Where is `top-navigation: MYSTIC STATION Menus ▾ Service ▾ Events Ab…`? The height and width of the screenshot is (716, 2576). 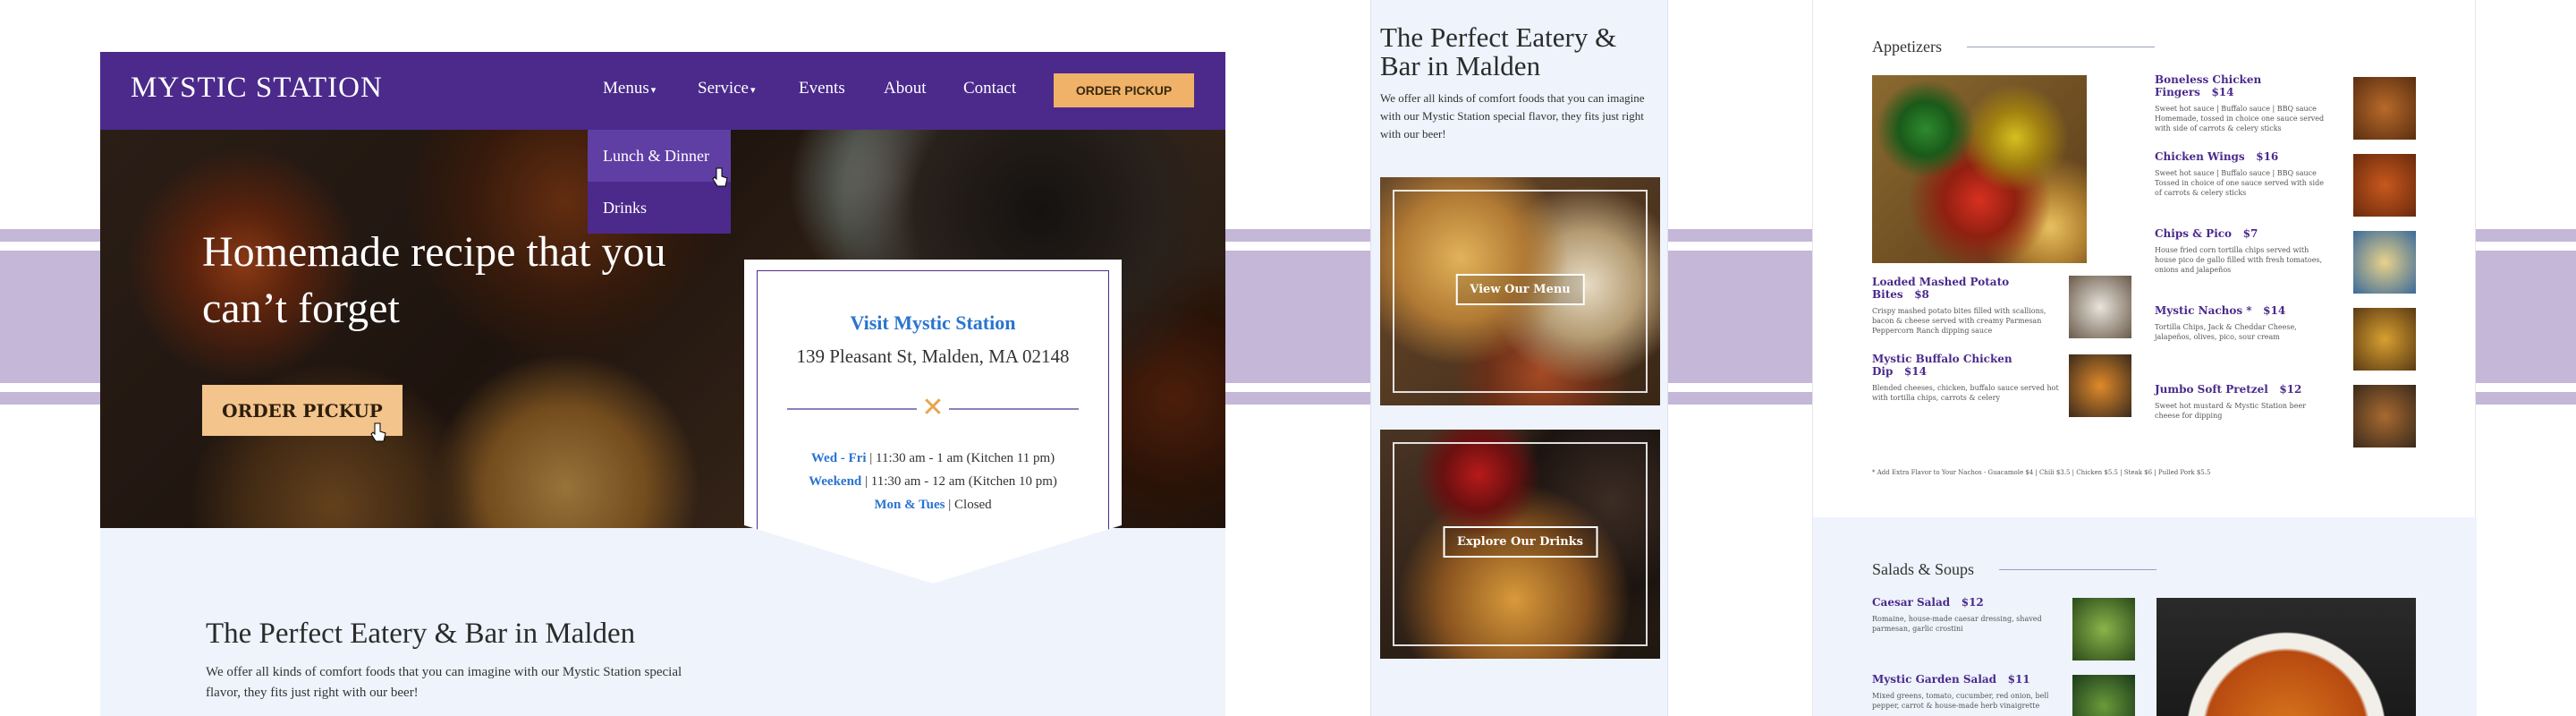 top-navigation: MYSTIC STATION Menus ▾ Service ▾ Events Ab… is located at coordinates (662, 91).